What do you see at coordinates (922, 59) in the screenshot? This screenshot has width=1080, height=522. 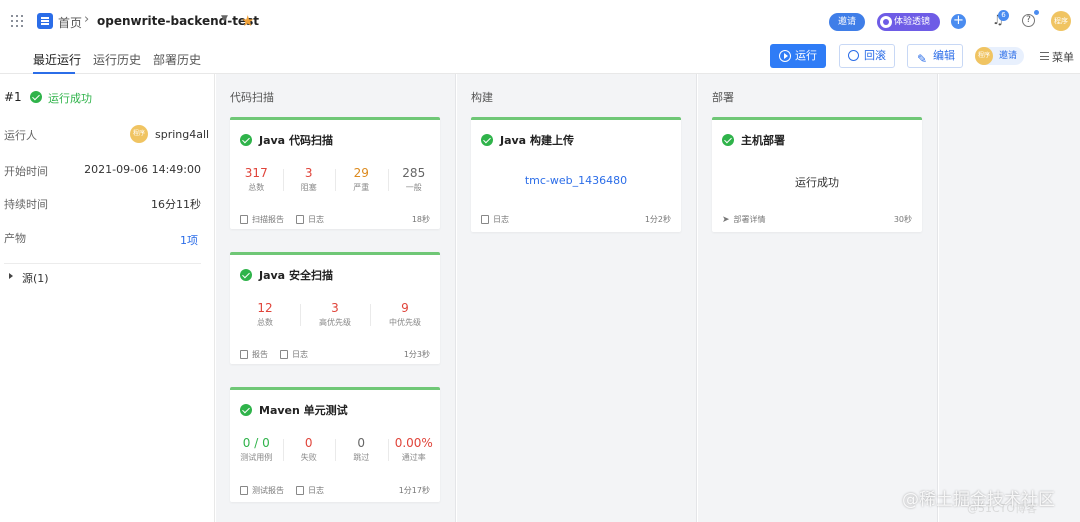 I see `pencil-icon: ✎` at bounding box center [922, 59].